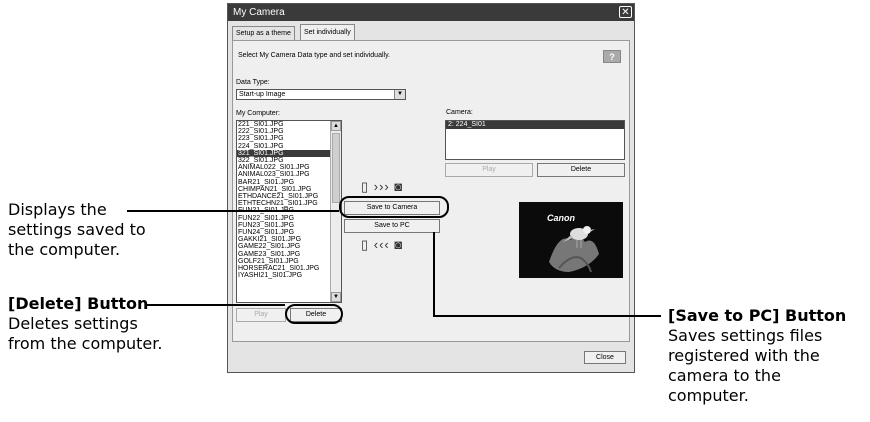  Describe the element at coordinates (574, 249) in the screenshot. I see `bird-photo` at that location.